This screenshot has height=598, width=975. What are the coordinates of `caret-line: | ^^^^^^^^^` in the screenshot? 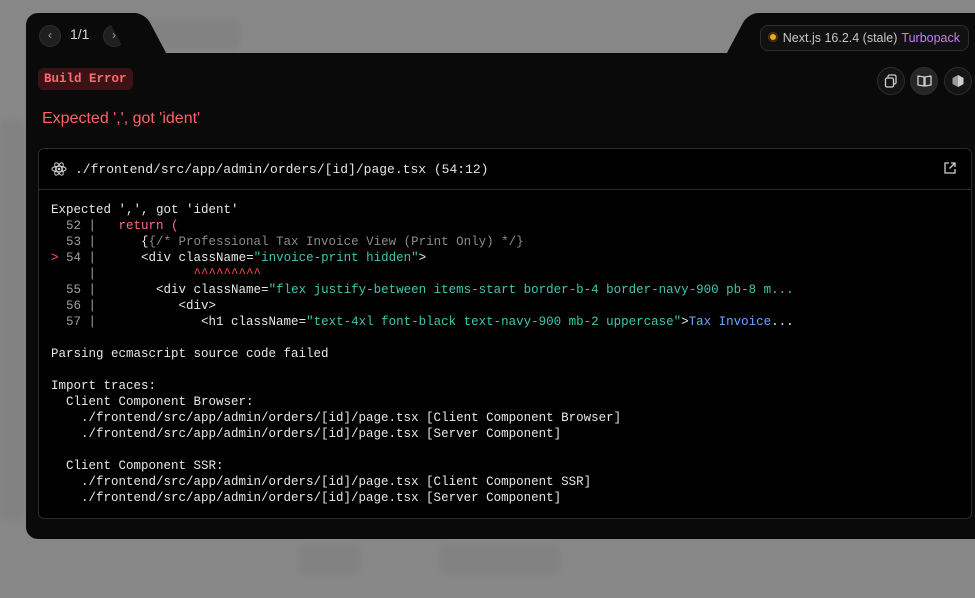 It's located at (156, 274).